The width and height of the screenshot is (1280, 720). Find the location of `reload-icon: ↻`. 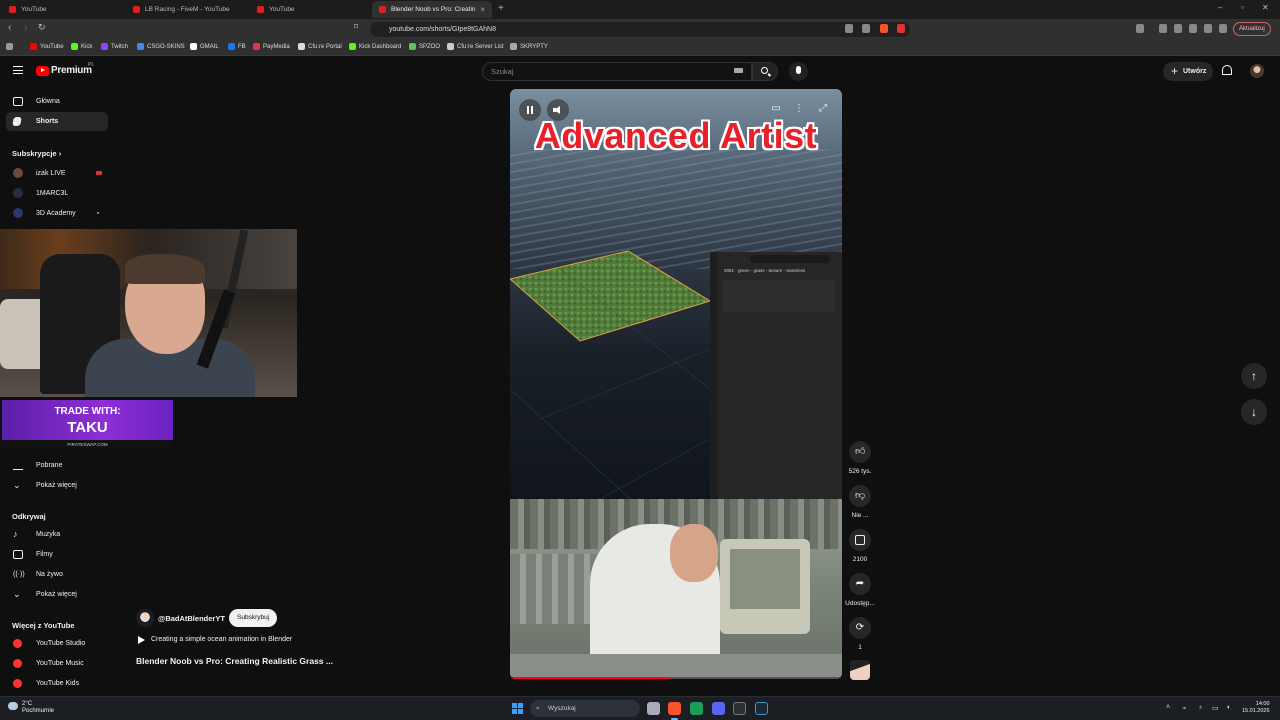

reload-icon: ↻ is located at coordinates (42, 27).